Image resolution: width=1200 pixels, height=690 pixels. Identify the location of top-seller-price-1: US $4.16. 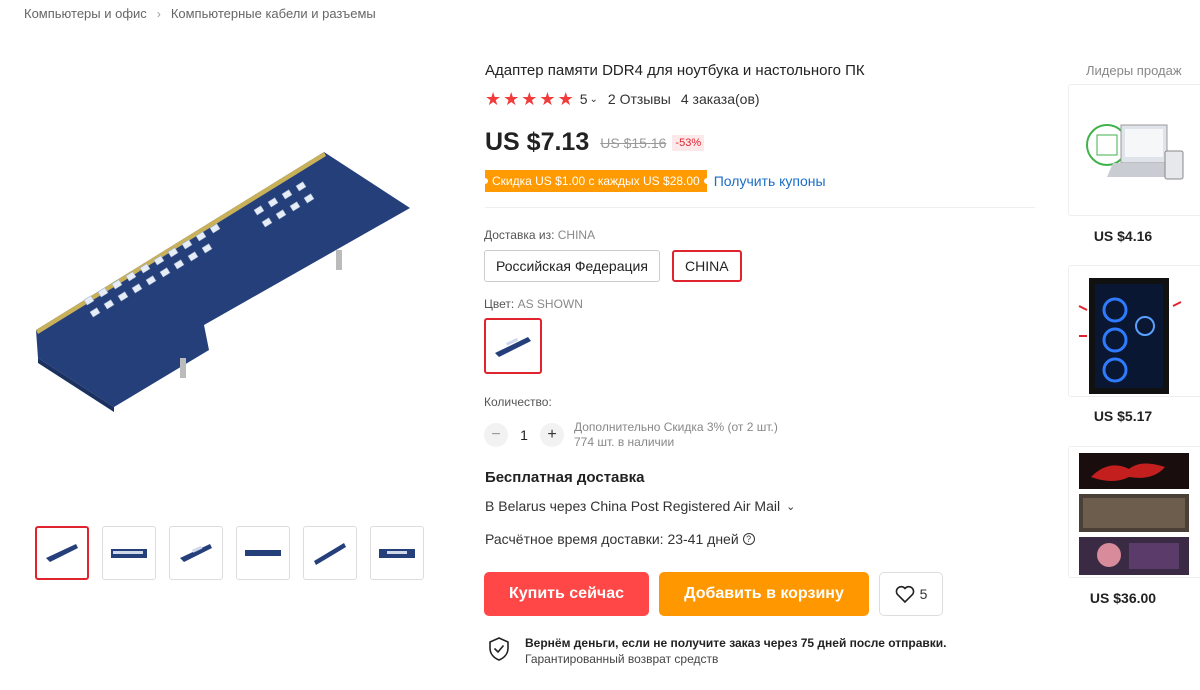
(1123, 236).